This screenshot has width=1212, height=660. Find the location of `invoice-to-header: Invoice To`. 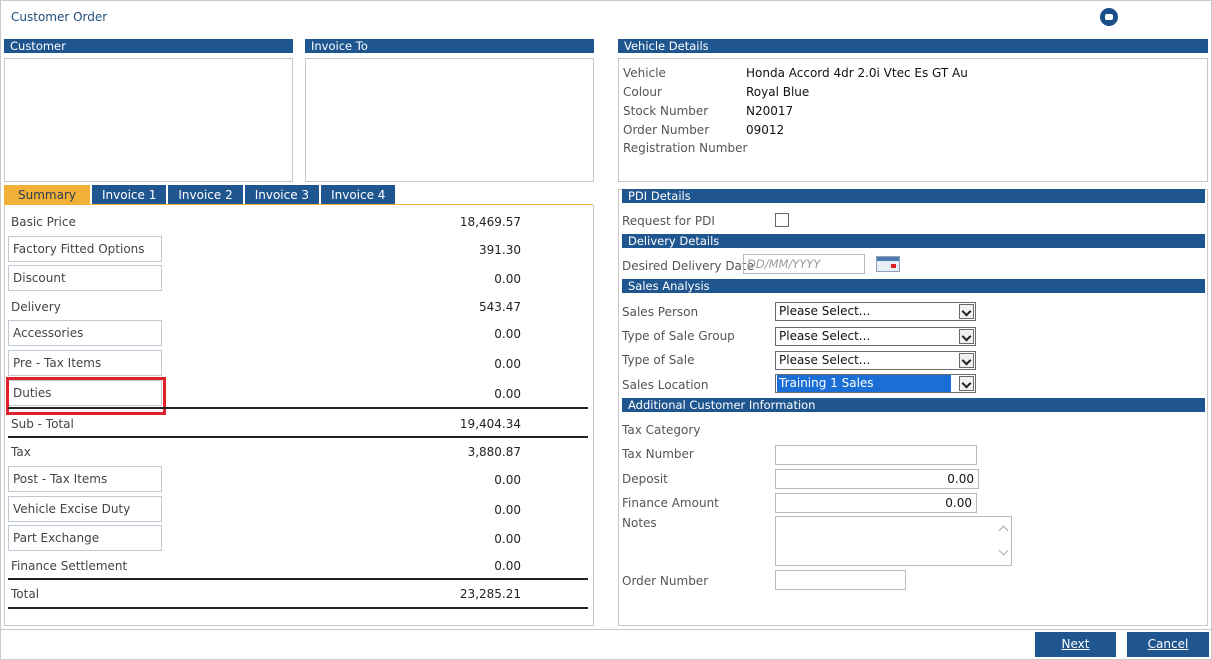

invoice-to-header: Invoice To is located at coordinates (449, 46).